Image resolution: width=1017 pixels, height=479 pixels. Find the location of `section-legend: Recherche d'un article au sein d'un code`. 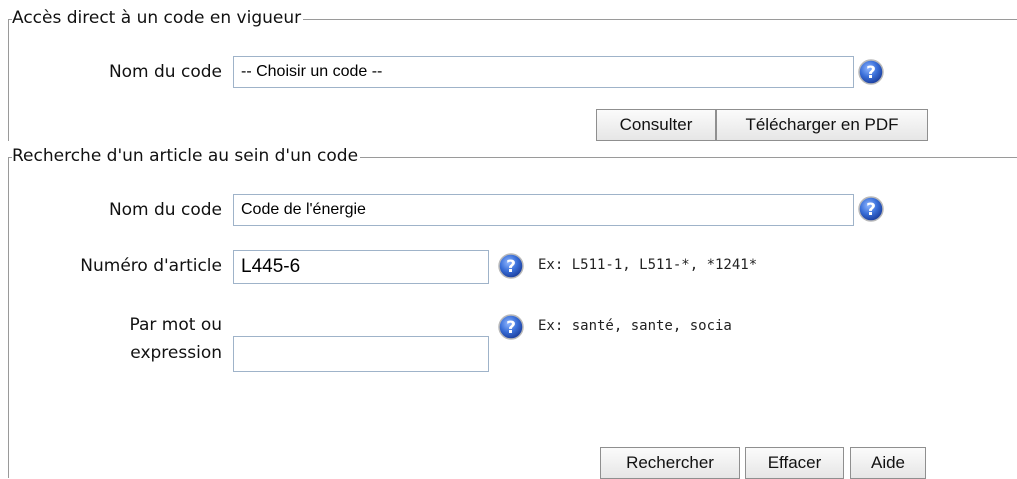

section-legend: Recherche d'un article au sein d'un code is located at coordinates (186, 156).